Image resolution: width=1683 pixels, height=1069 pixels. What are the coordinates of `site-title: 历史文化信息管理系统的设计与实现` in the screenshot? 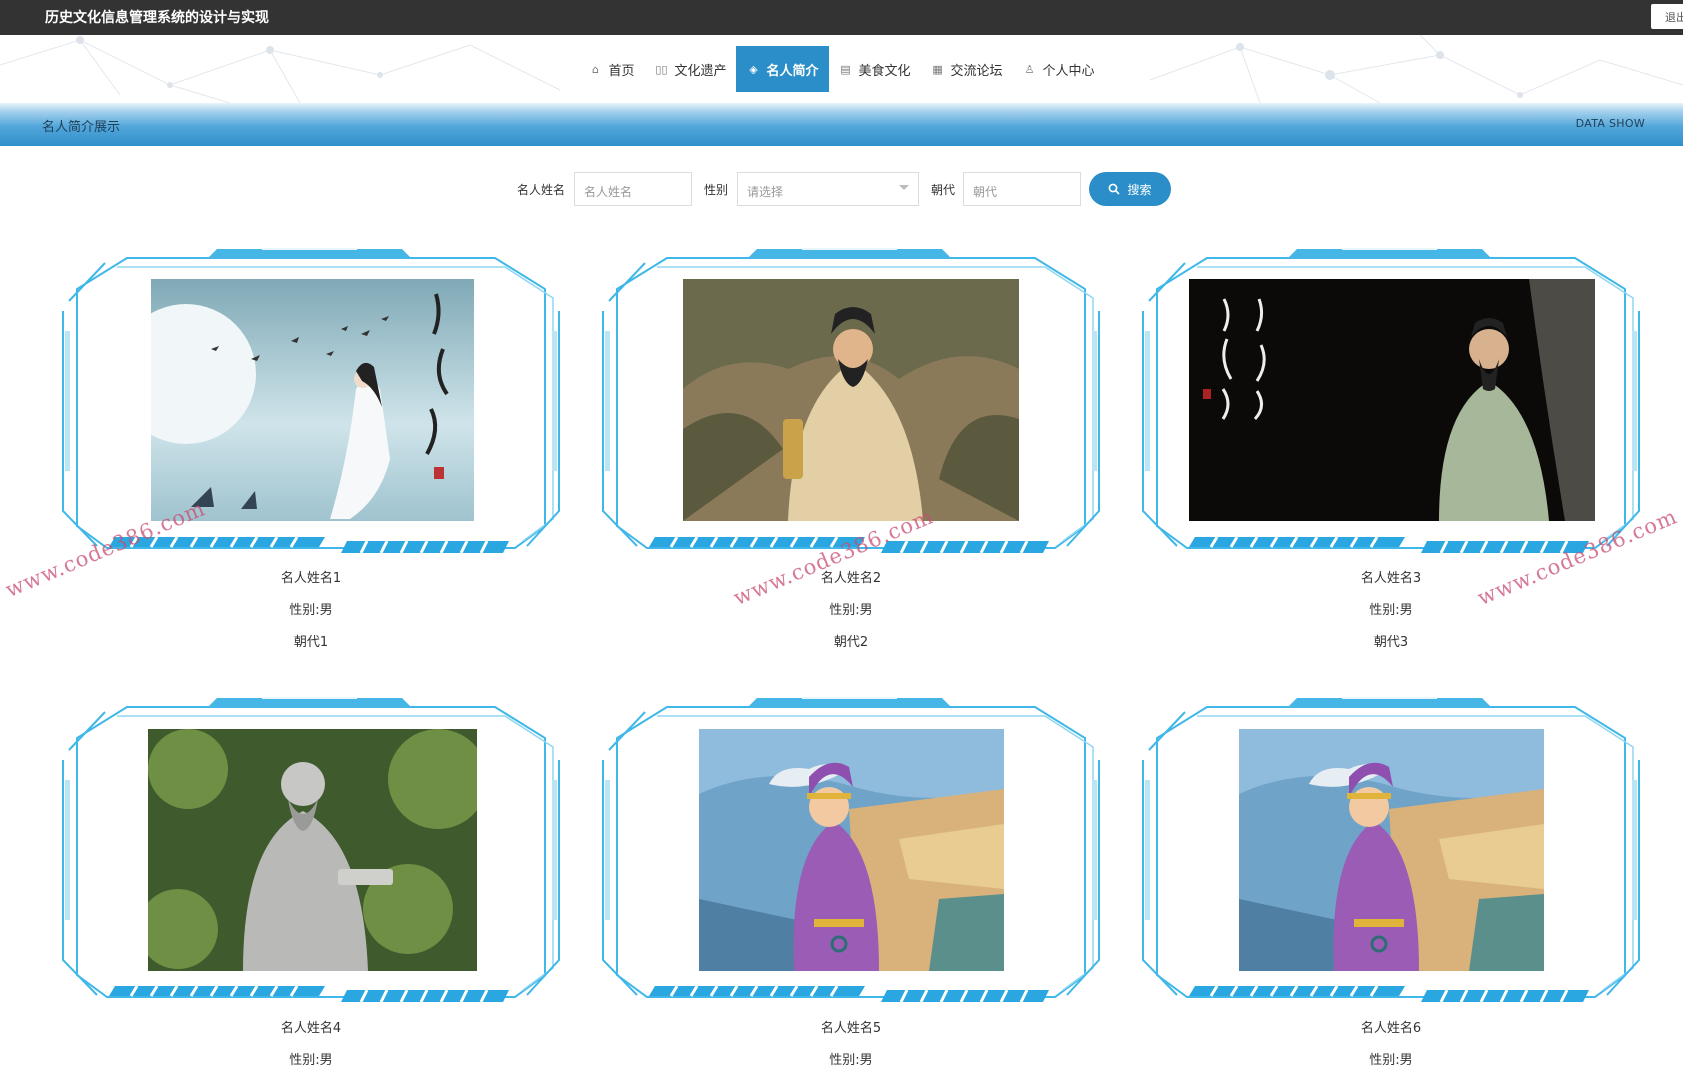 It's located at (157, 18).